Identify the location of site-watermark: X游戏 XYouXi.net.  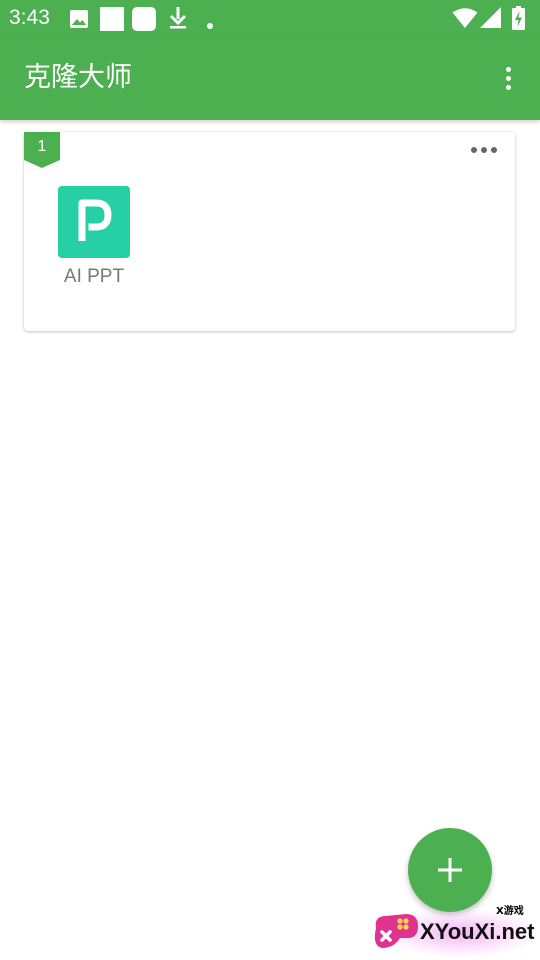
(453, 929).